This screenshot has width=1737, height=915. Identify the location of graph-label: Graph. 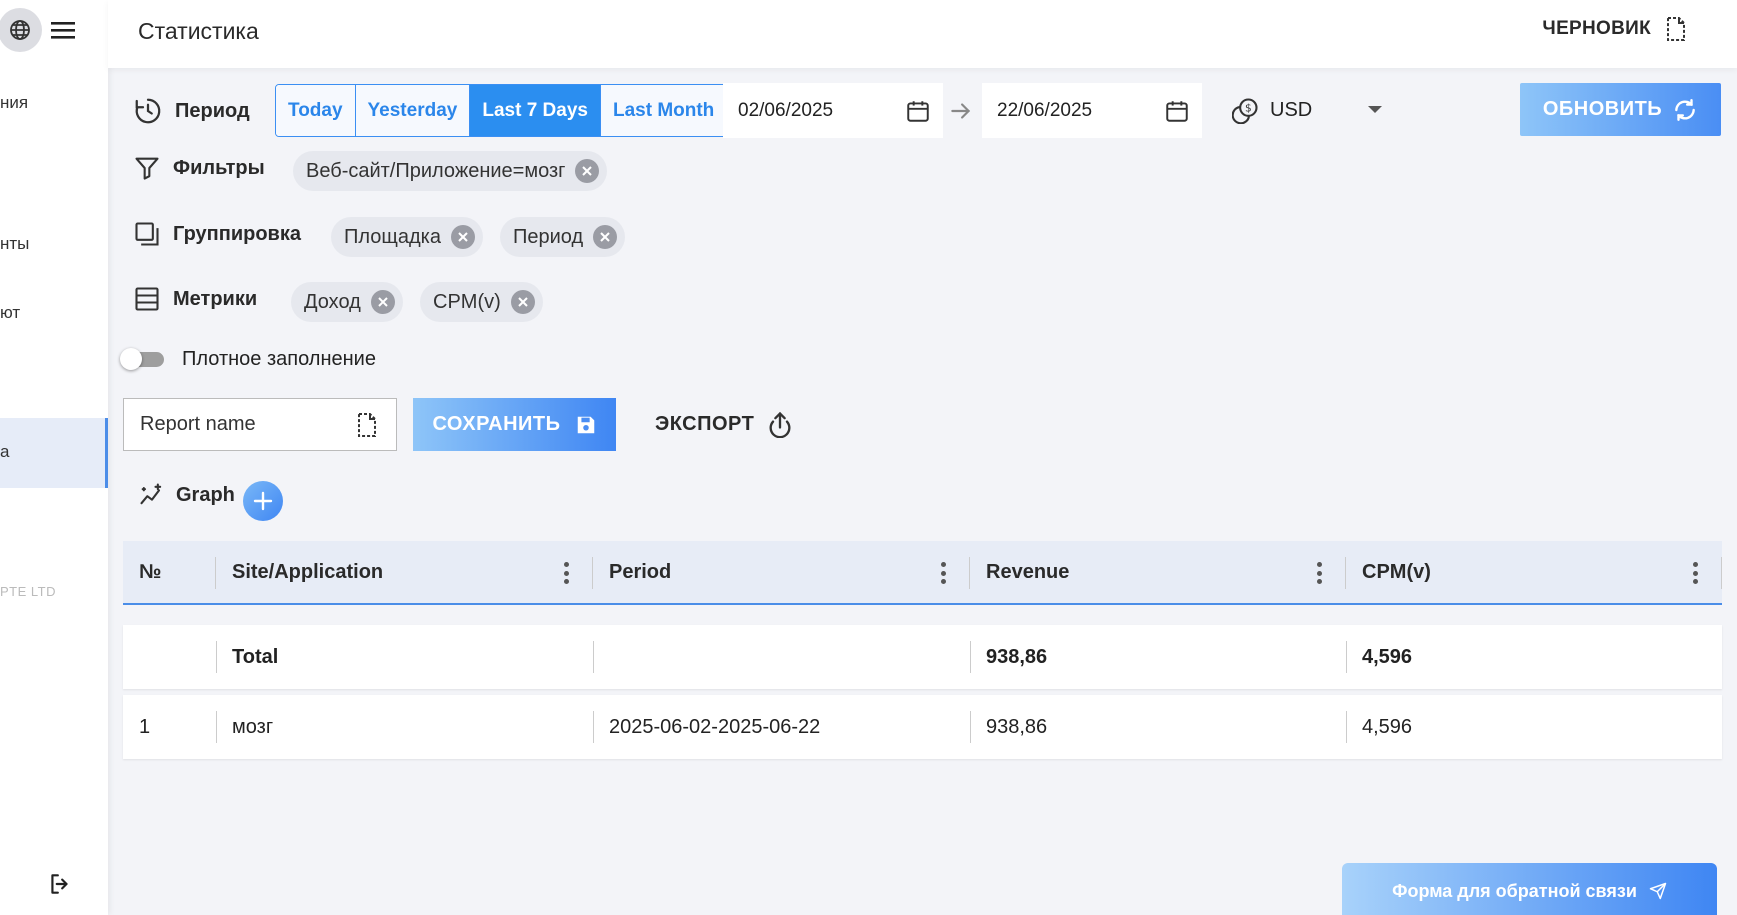
(205, 494).